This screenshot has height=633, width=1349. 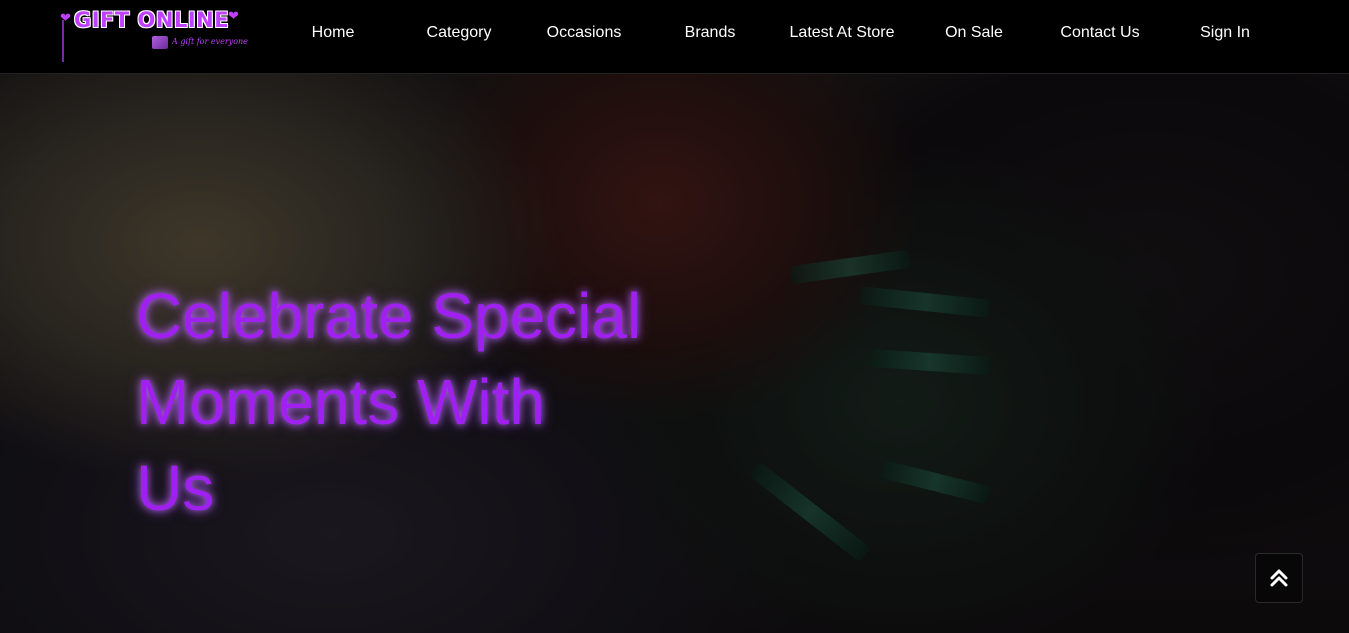 I want to click on logo-title: GIFT ONLINE, so click(x=152, y=20).